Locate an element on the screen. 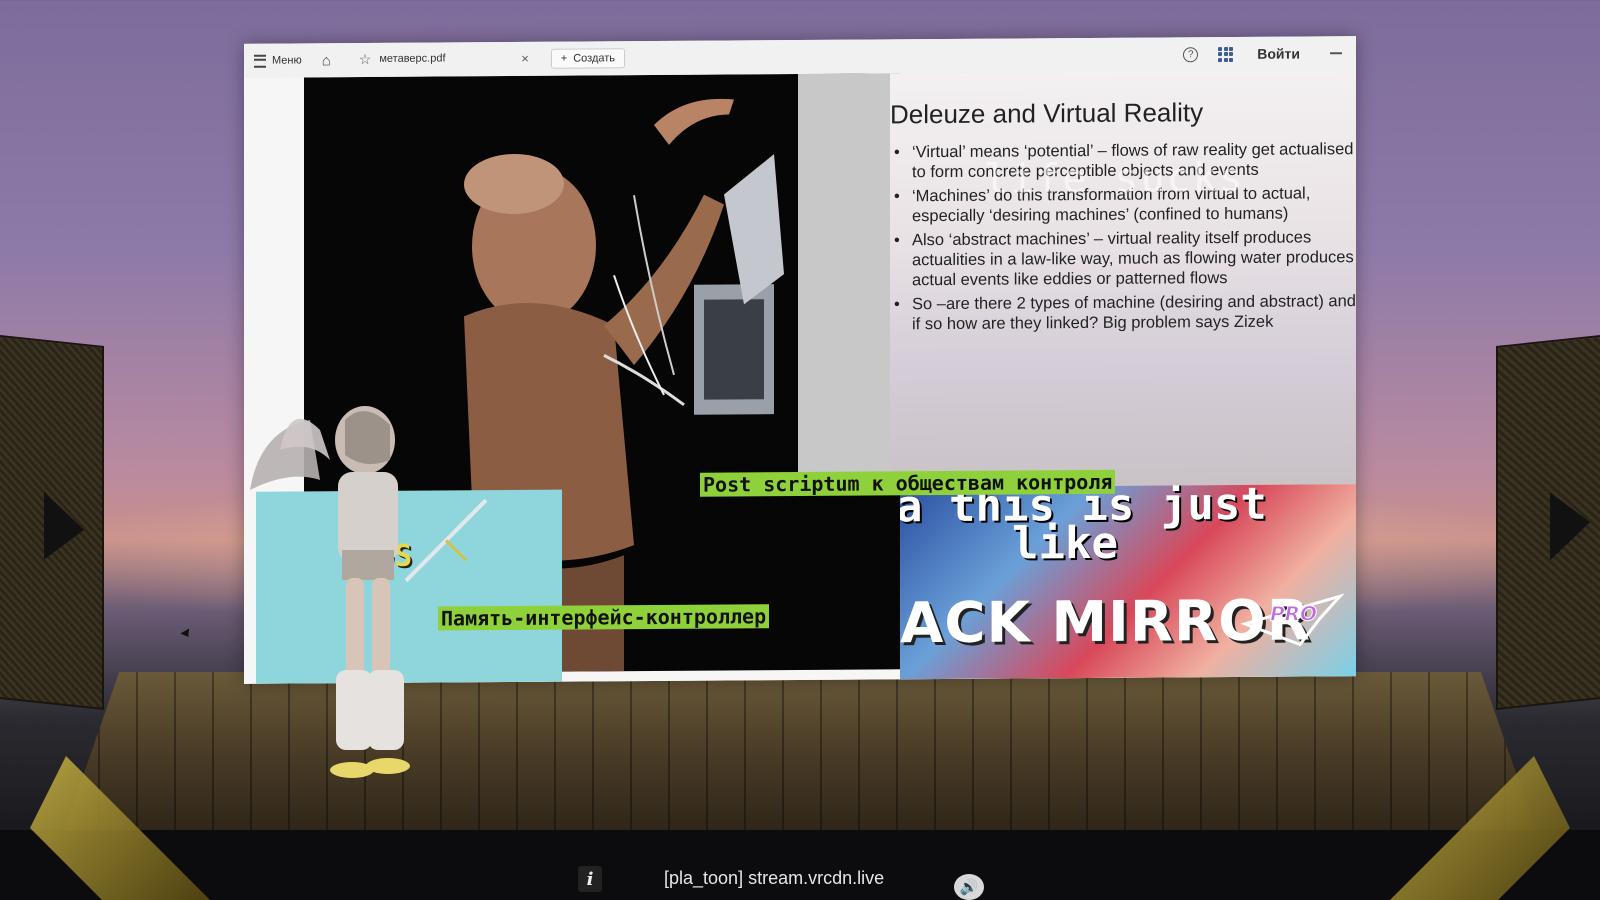 Image resolution: width=1600 pixels, height=900 pixels. info-icon: i is located at coordinates (590, 879).